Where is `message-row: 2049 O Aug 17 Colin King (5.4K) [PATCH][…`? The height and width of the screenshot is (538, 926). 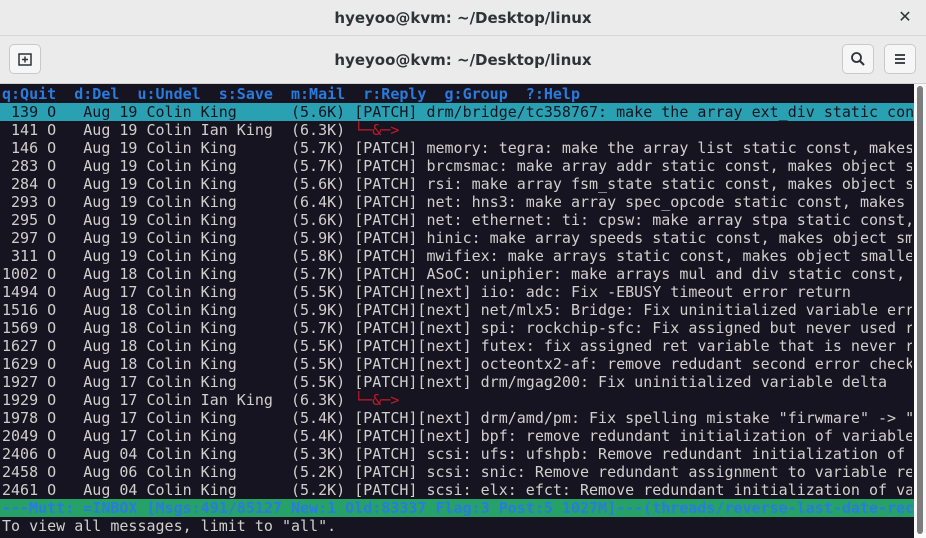 message-row: 2049 O Aug 17 Colin King (5.4K) [PATCH][… is located at coordinates (457, 436).